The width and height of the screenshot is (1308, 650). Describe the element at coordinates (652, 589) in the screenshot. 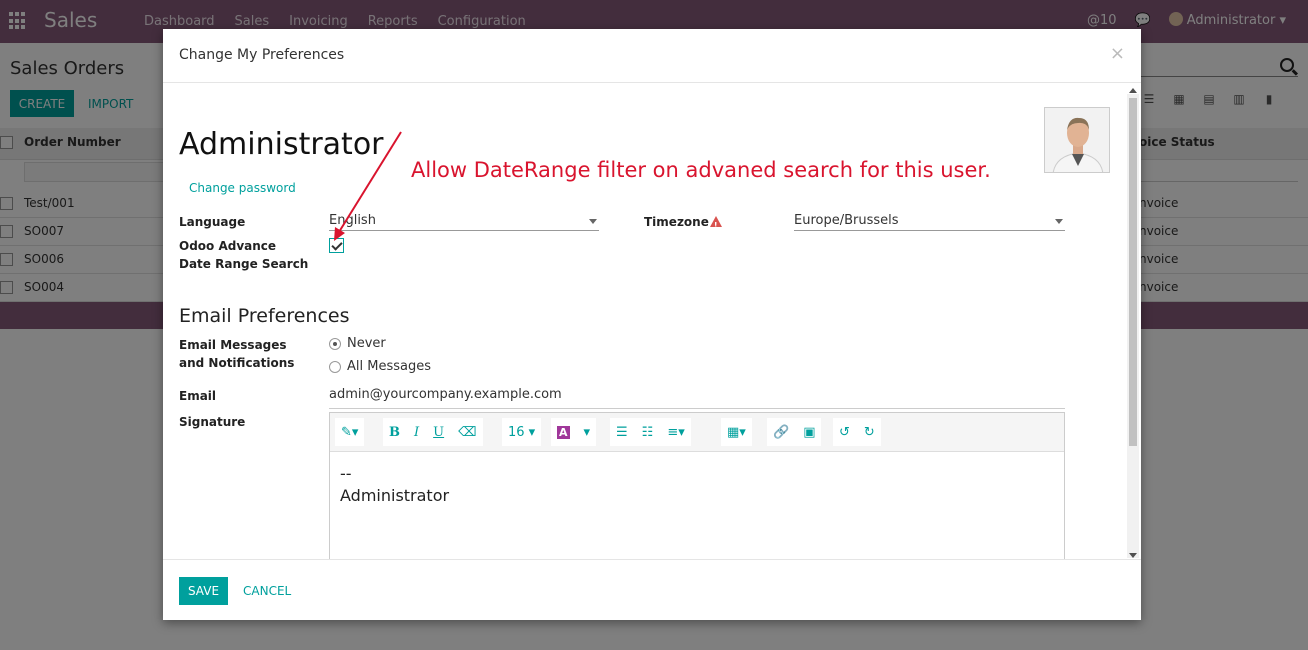

I see `dialog-footer: SAVE CANCEL` at that location.